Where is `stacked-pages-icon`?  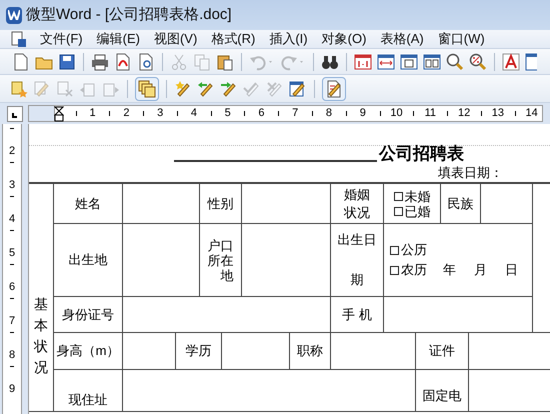
stacked-pages-icon is located at coordinates (147, 89).